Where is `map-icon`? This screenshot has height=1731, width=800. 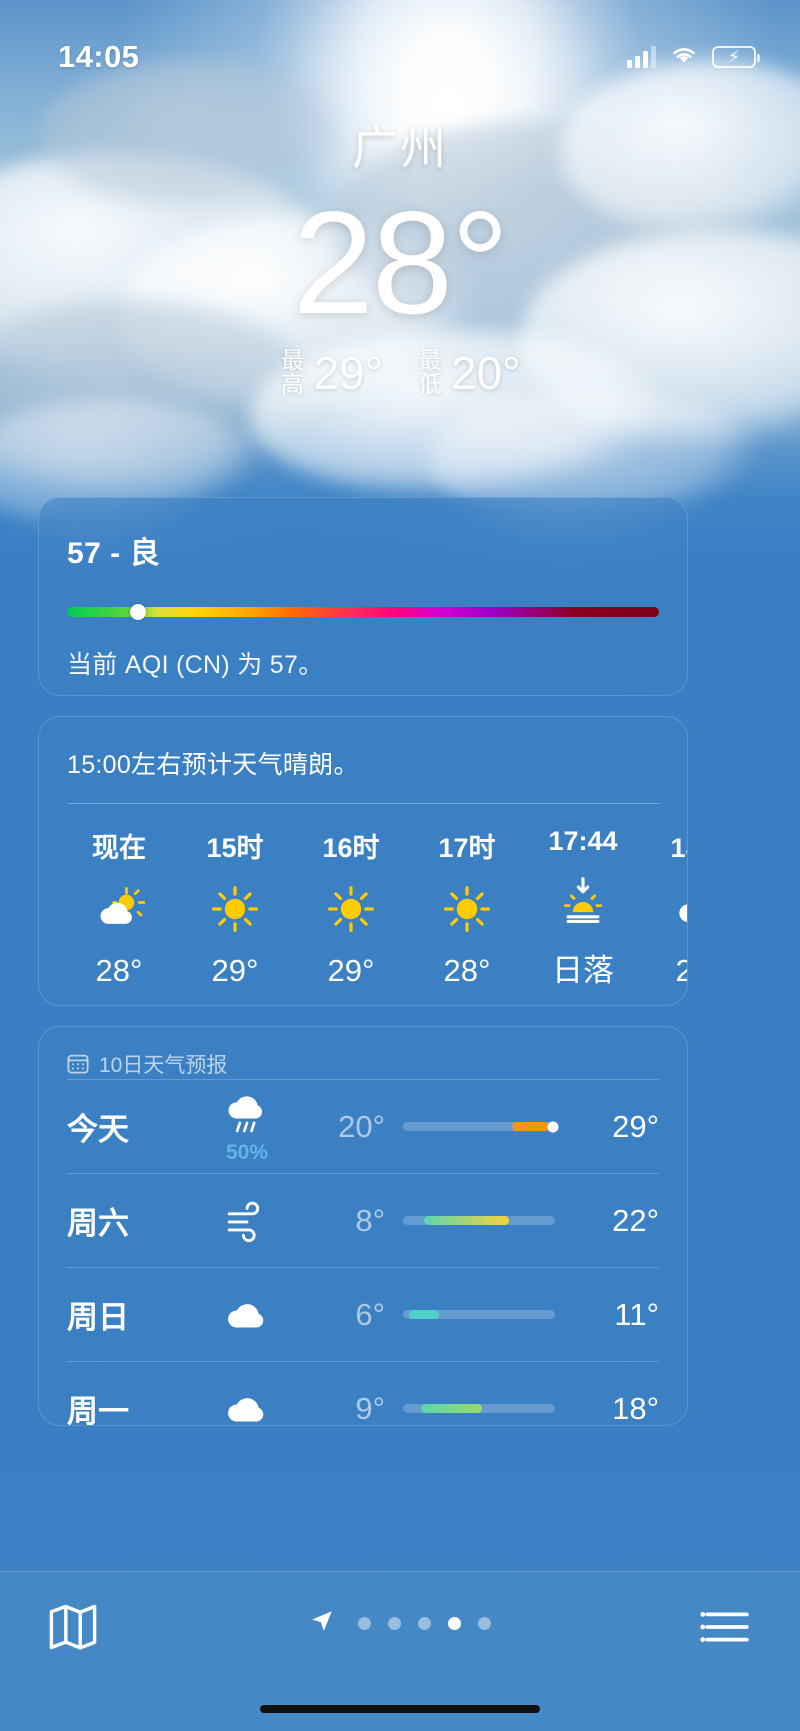
map-icon is located at coordinates (73, 1627).